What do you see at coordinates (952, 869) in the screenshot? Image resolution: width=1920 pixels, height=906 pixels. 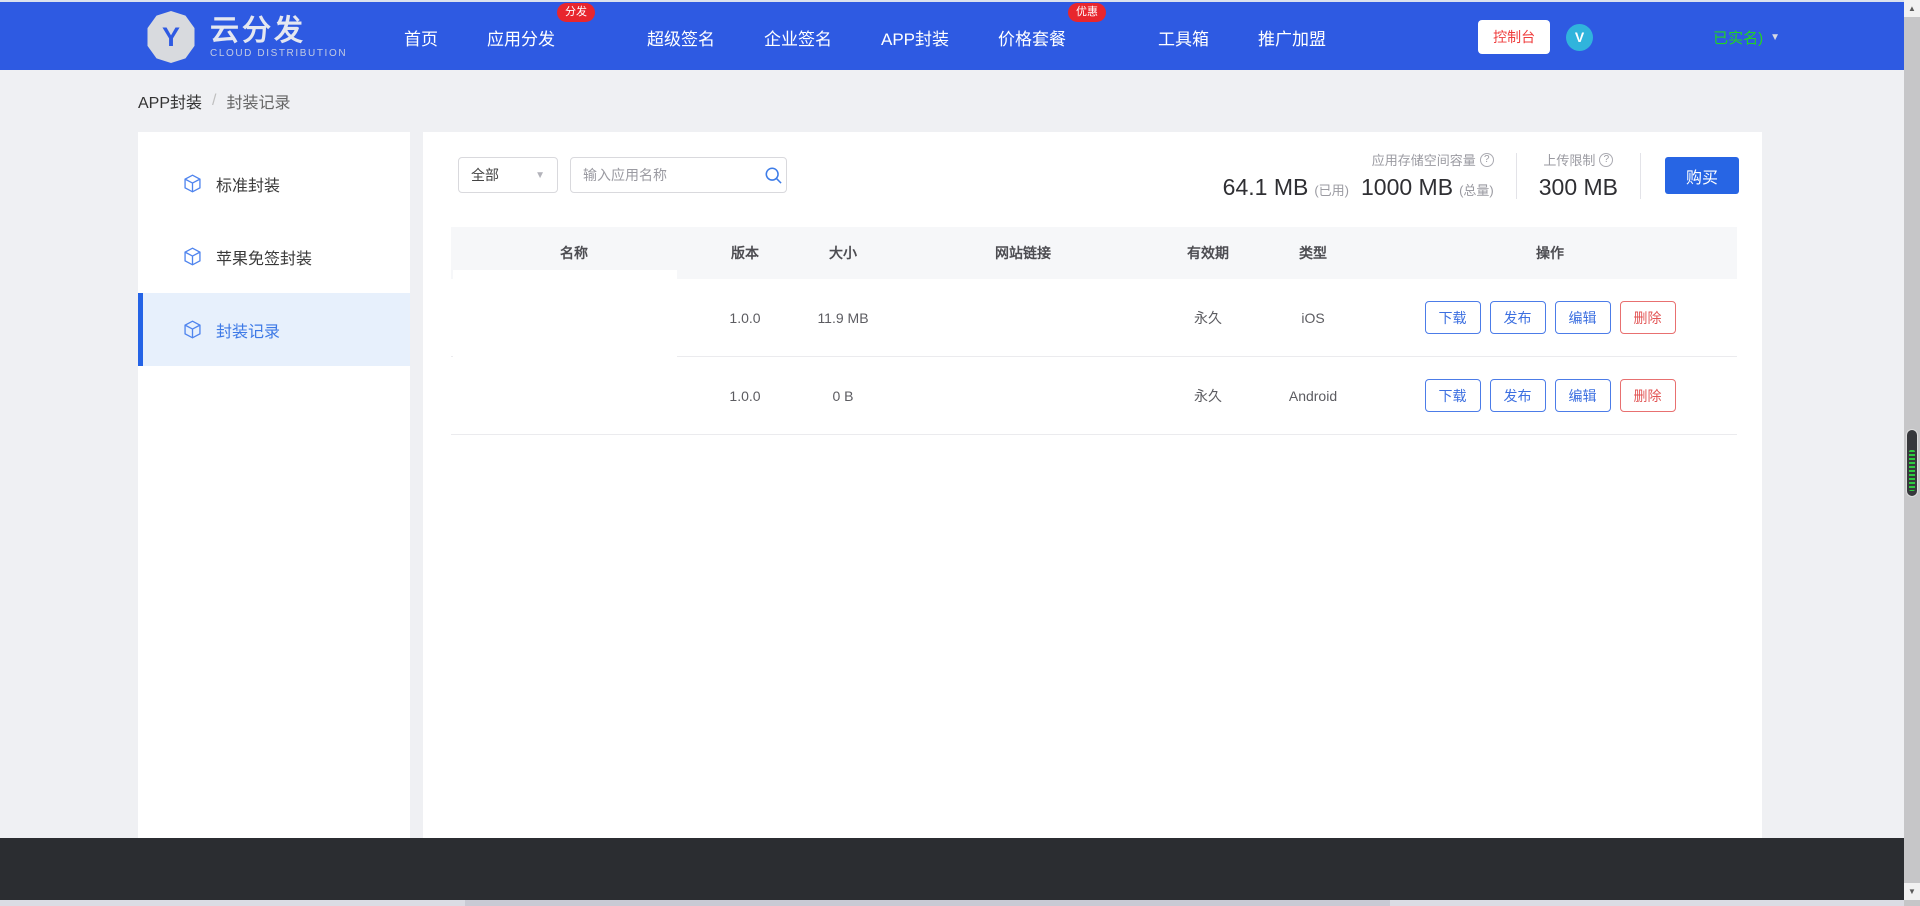 I see `page-footer` at bounding box center [952, 869].